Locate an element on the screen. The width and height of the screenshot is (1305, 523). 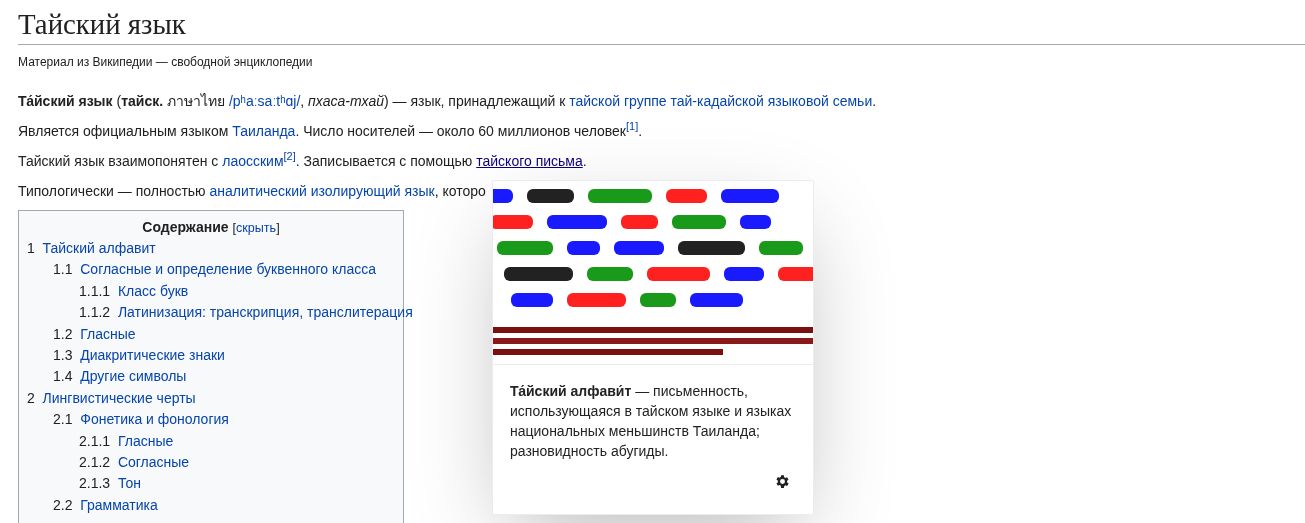
paragraph: Та́йский язык (тайск. ภาษาไทย /pʰaːsaːtʰɑj/, пхаса-тхай) — язык, принадлежащий к тайской группе тай-кадайской языковой семьи. is located at coordinates (448, 101).